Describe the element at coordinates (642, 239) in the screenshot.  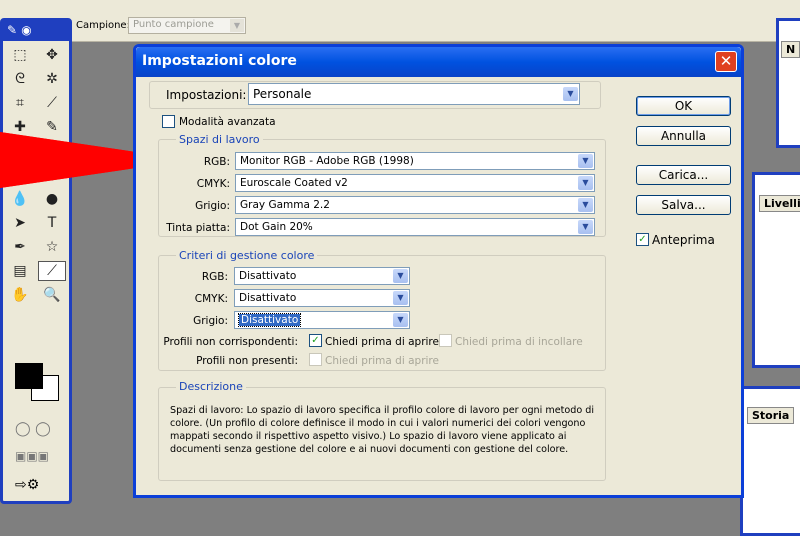
I see `preview-checkbox: ✓` at that location.